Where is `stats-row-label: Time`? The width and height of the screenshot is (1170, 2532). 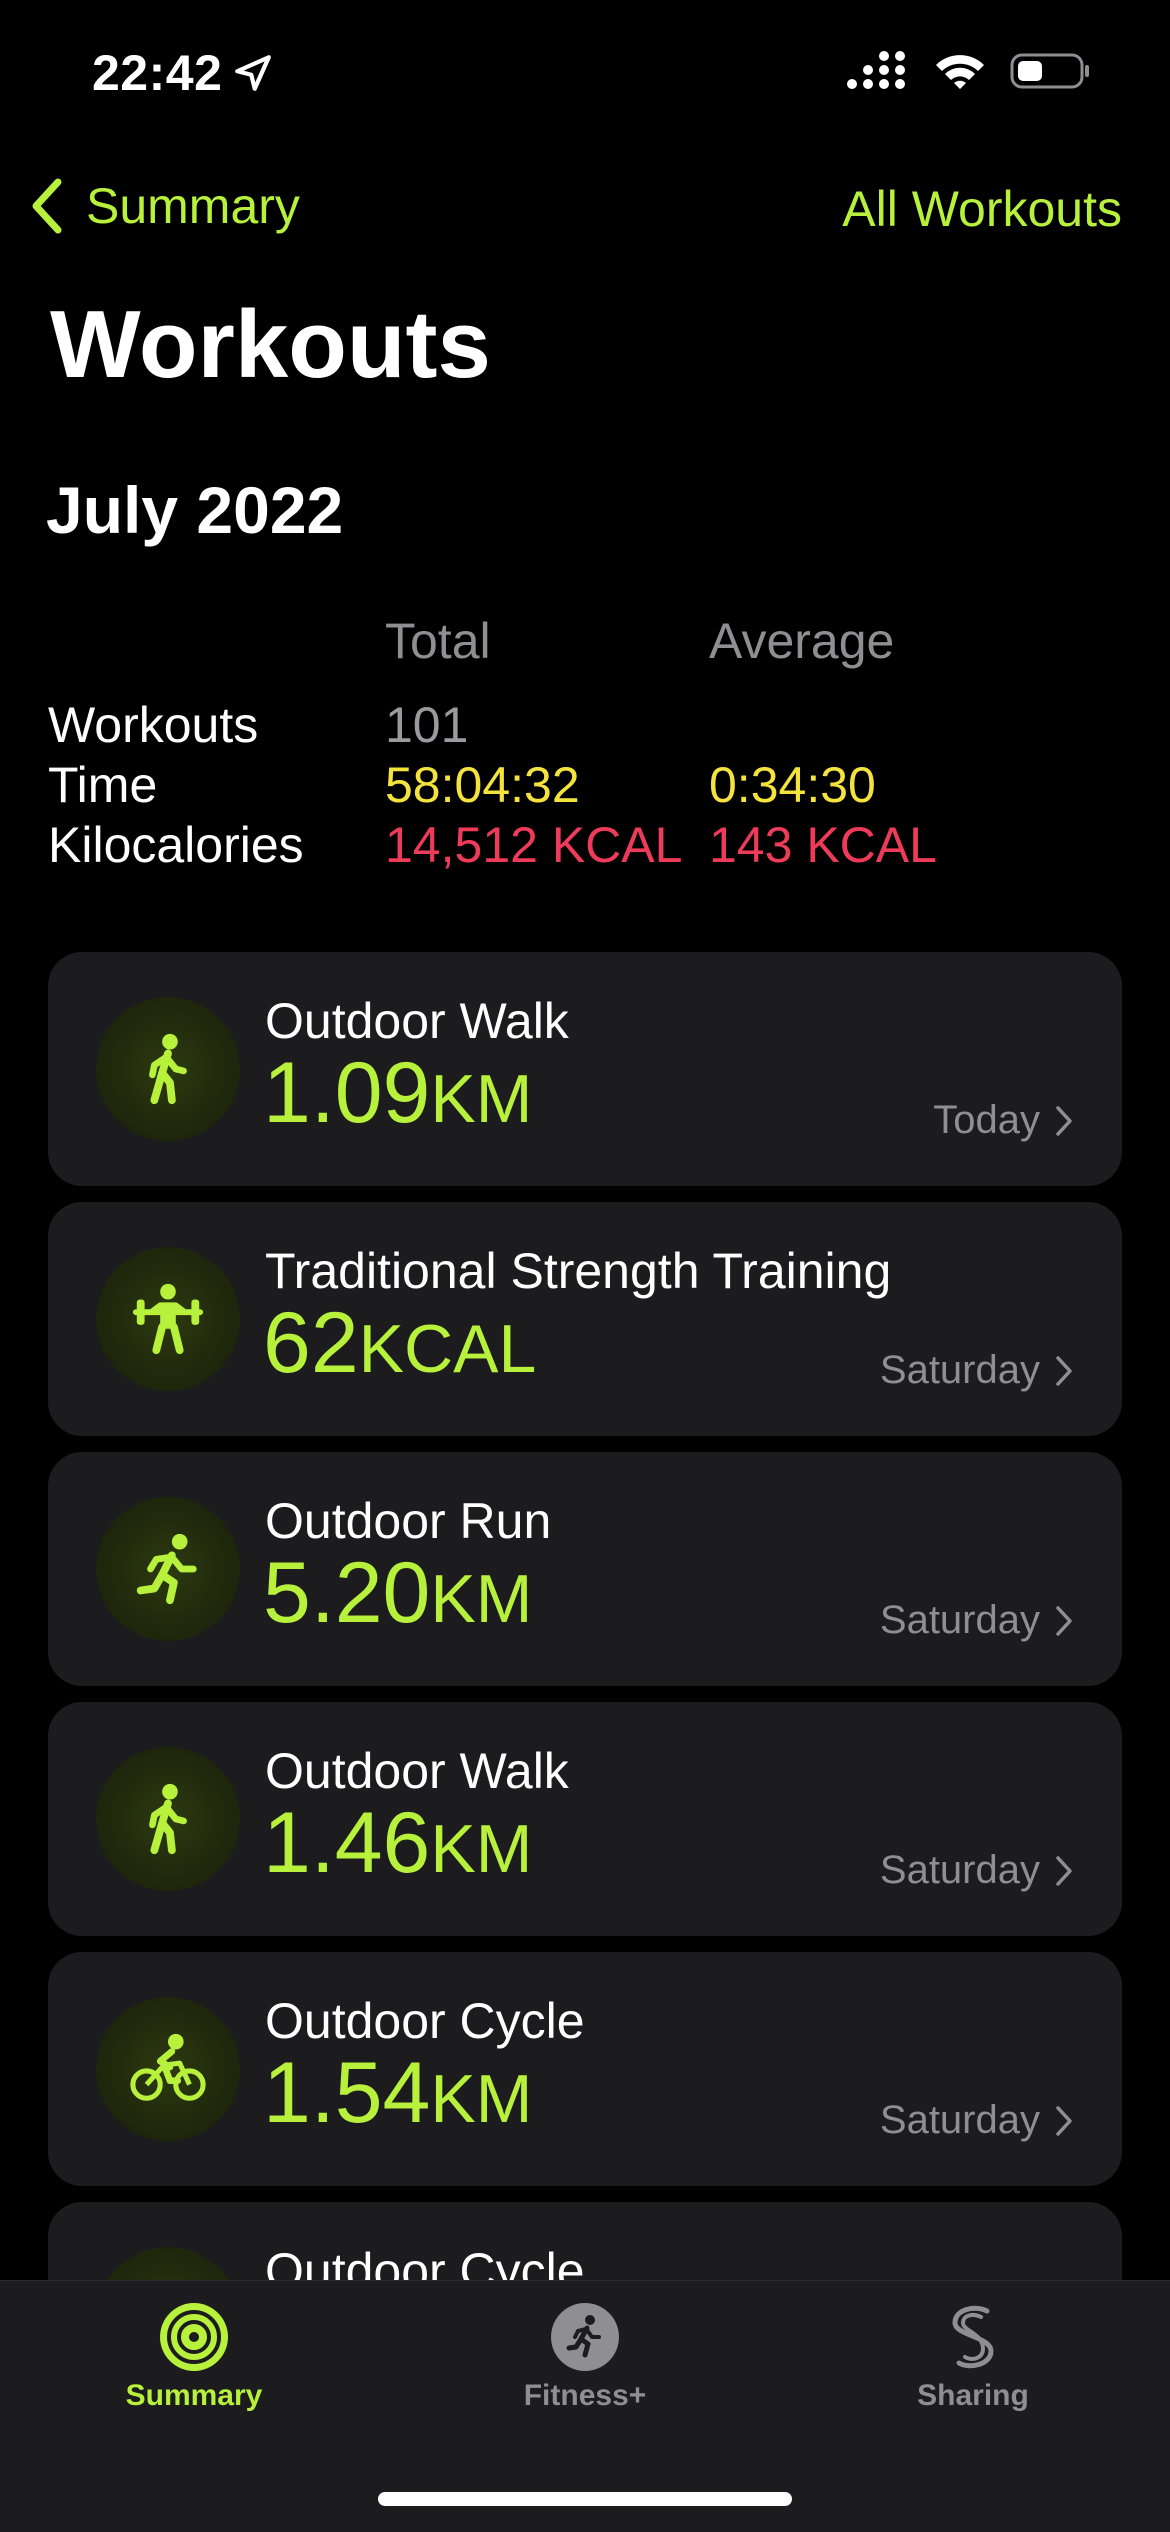 stats-row-label: Time is located at coordinates (103, 785).